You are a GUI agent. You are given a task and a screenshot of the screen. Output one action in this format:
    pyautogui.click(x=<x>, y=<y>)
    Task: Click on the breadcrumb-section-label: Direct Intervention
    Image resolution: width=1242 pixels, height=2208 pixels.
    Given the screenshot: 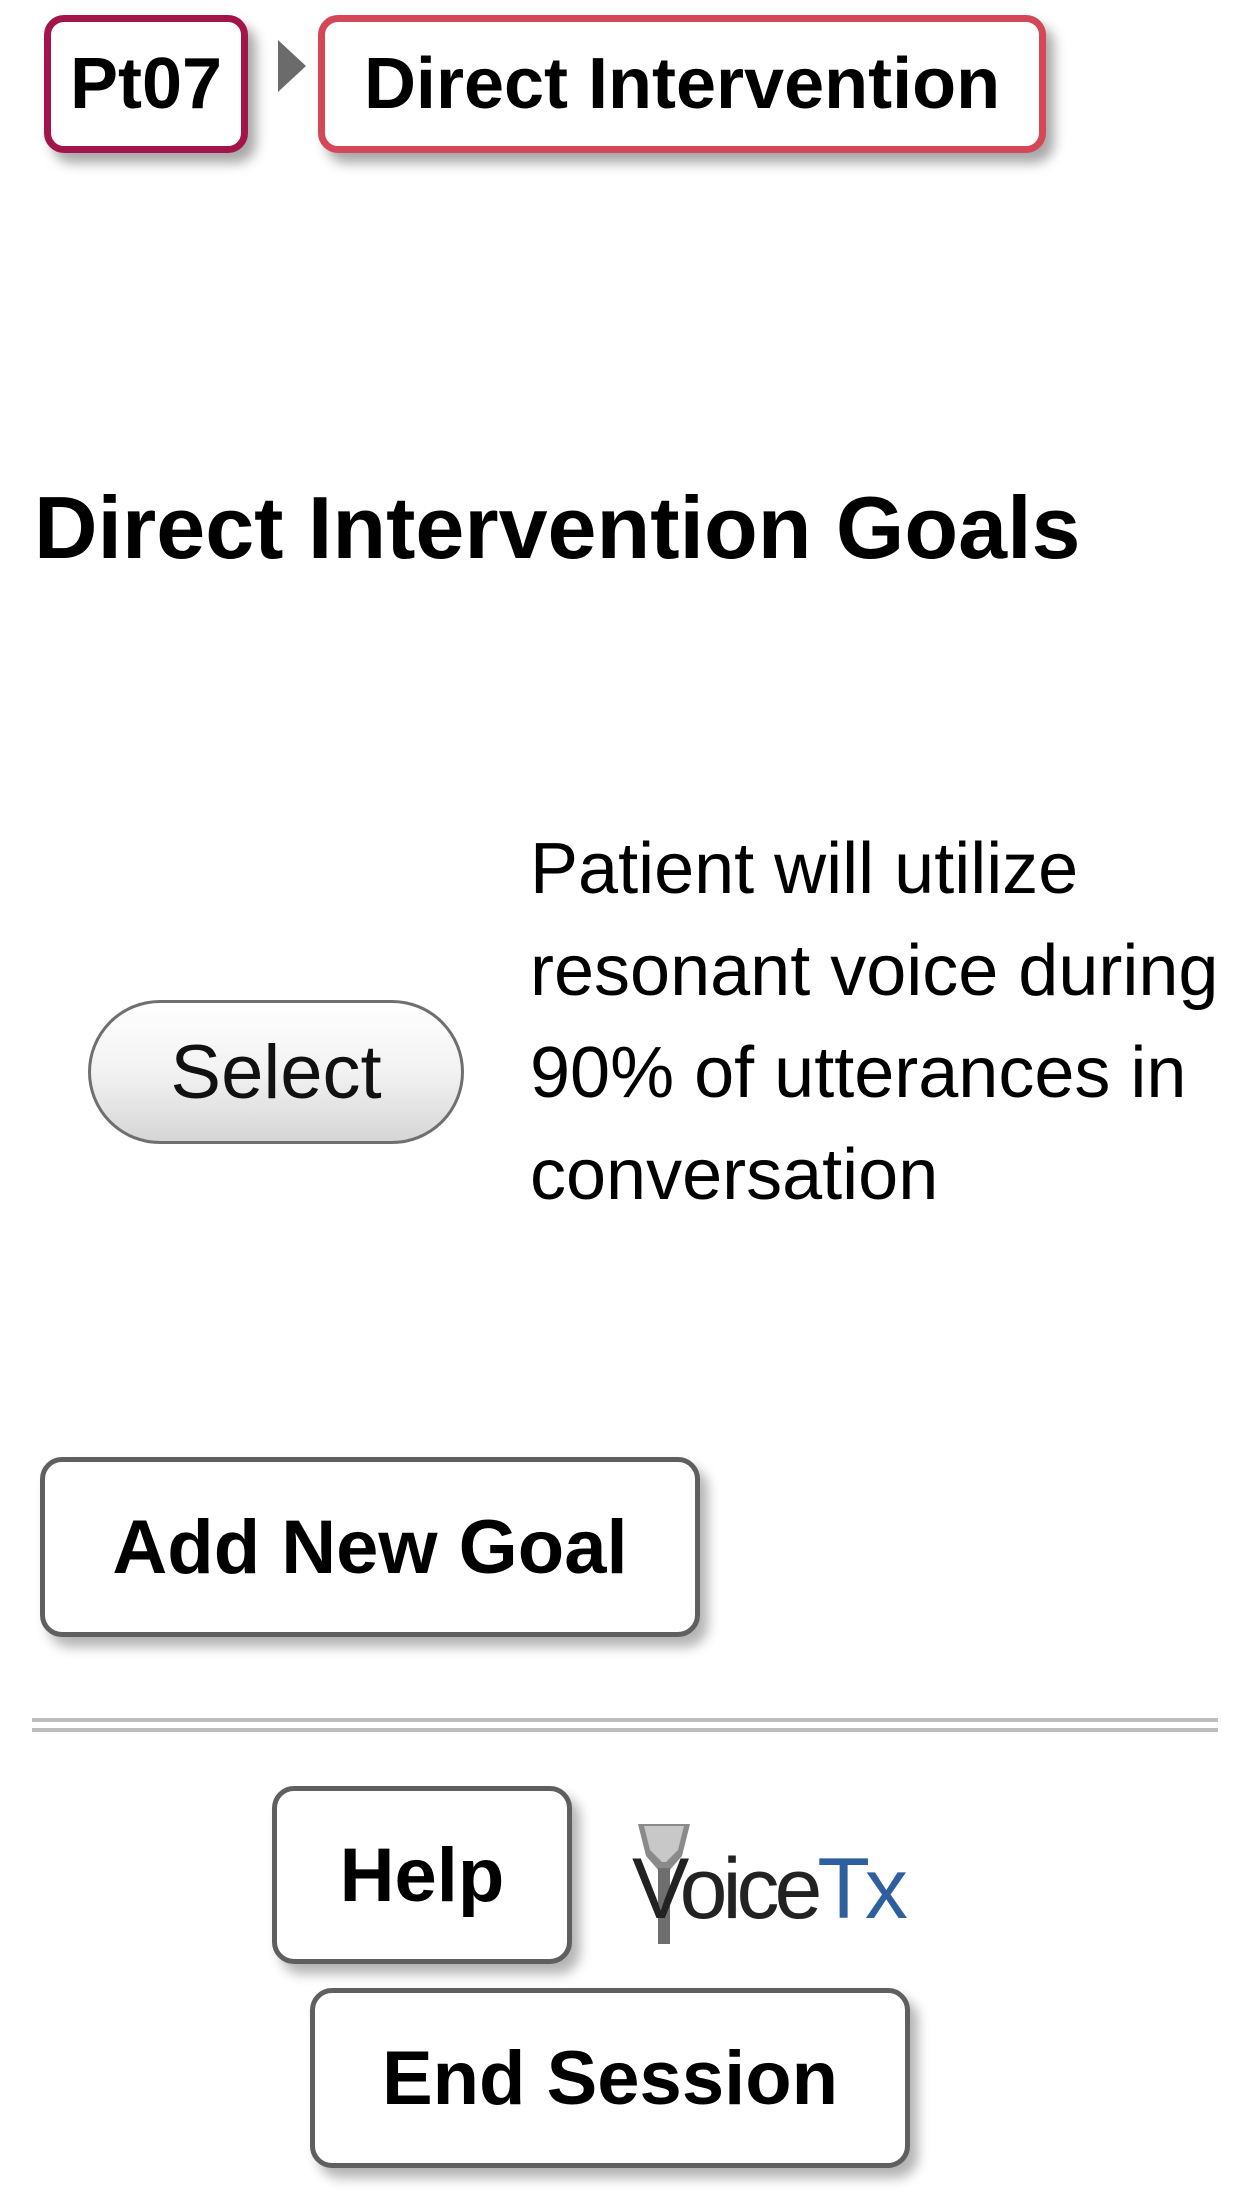 What is the action you would take?
    pyautogui.click(x=682, y=84)
    